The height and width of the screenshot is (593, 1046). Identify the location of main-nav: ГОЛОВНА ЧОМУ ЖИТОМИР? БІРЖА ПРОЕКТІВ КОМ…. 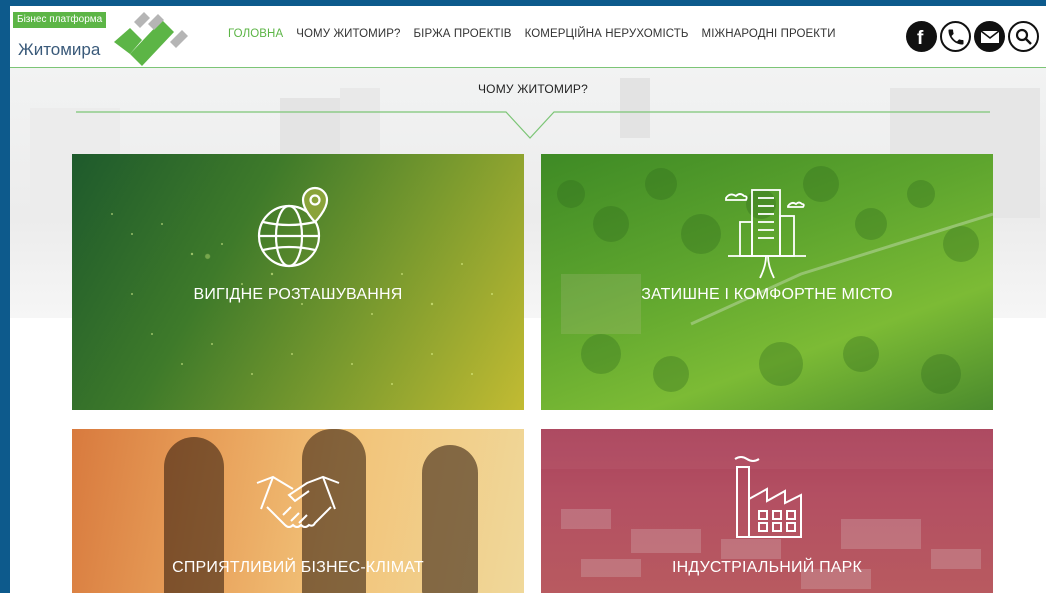
(538, 34).